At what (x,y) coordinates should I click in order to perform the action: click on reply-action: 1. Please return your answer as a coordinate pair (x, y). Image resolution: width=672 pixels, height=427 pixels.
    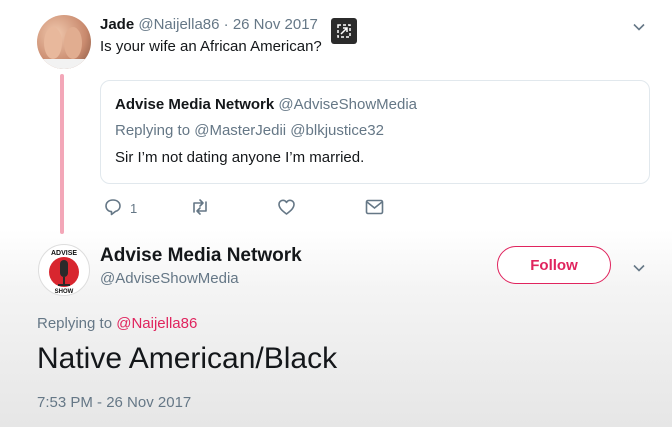
    Looking at the image, I should click on (120, 208).